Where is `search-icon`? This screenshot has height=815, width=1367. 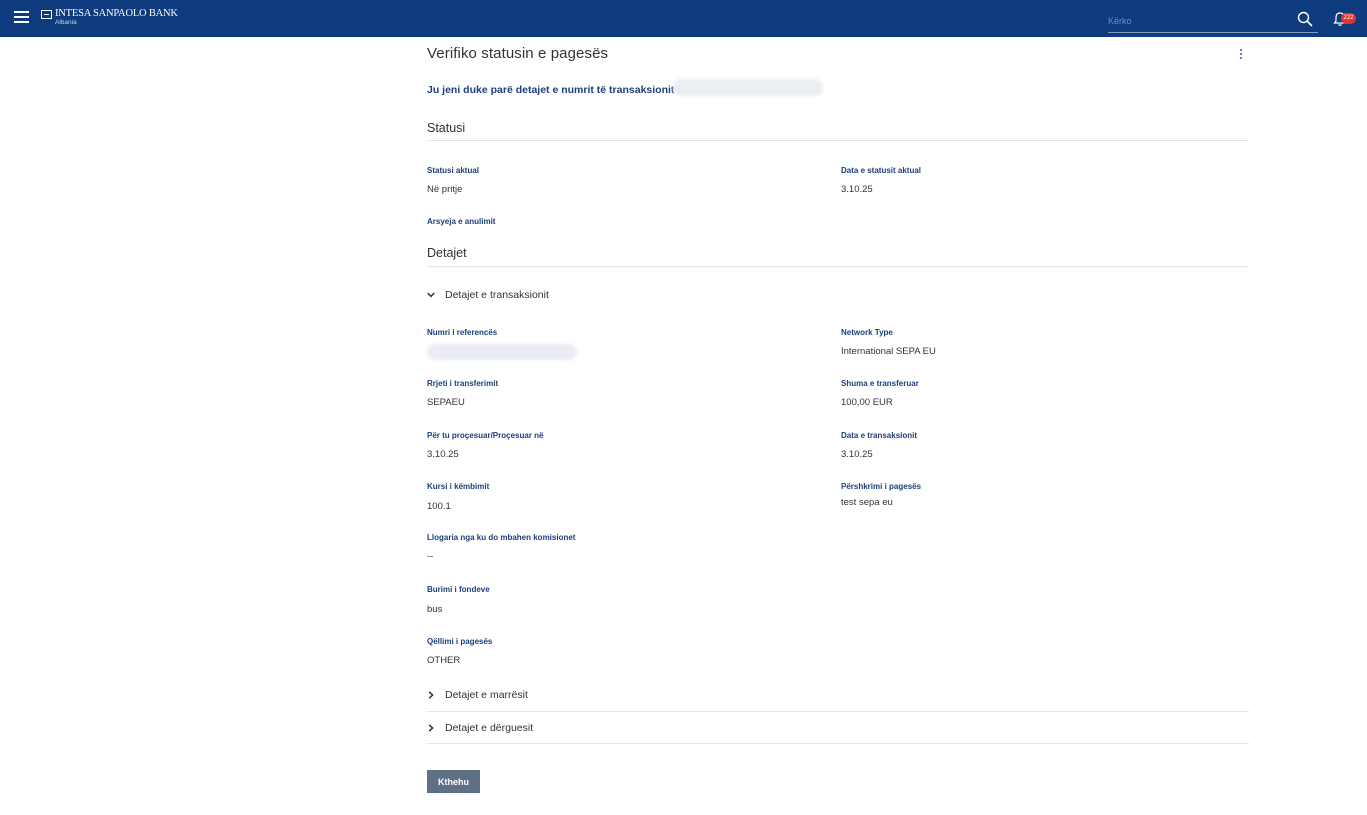 search-icon is located at coordinates (1305, 19).